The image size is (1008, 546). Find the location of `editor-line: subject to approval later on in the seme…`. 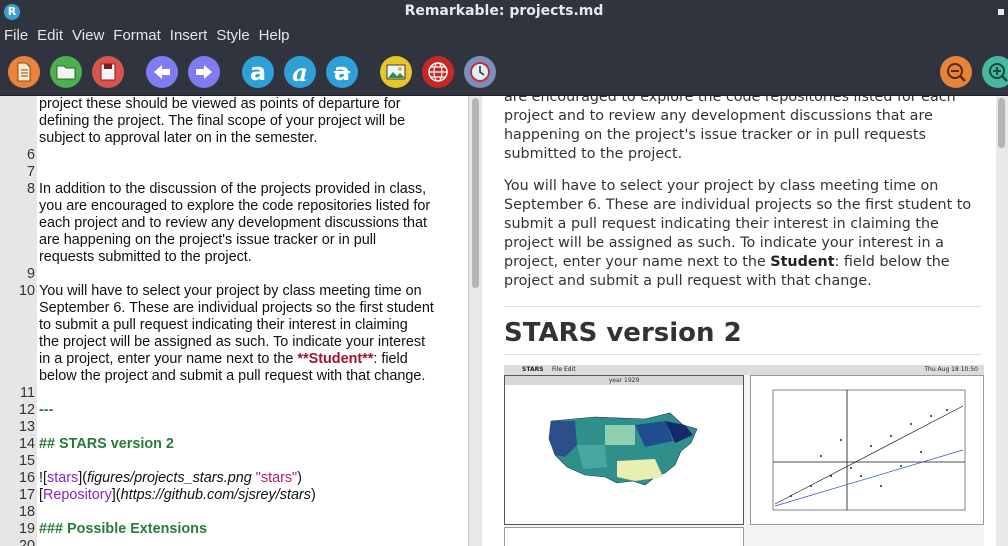

editor-line: subject to approval later on in the seme… is located at coordinates (234, 138).